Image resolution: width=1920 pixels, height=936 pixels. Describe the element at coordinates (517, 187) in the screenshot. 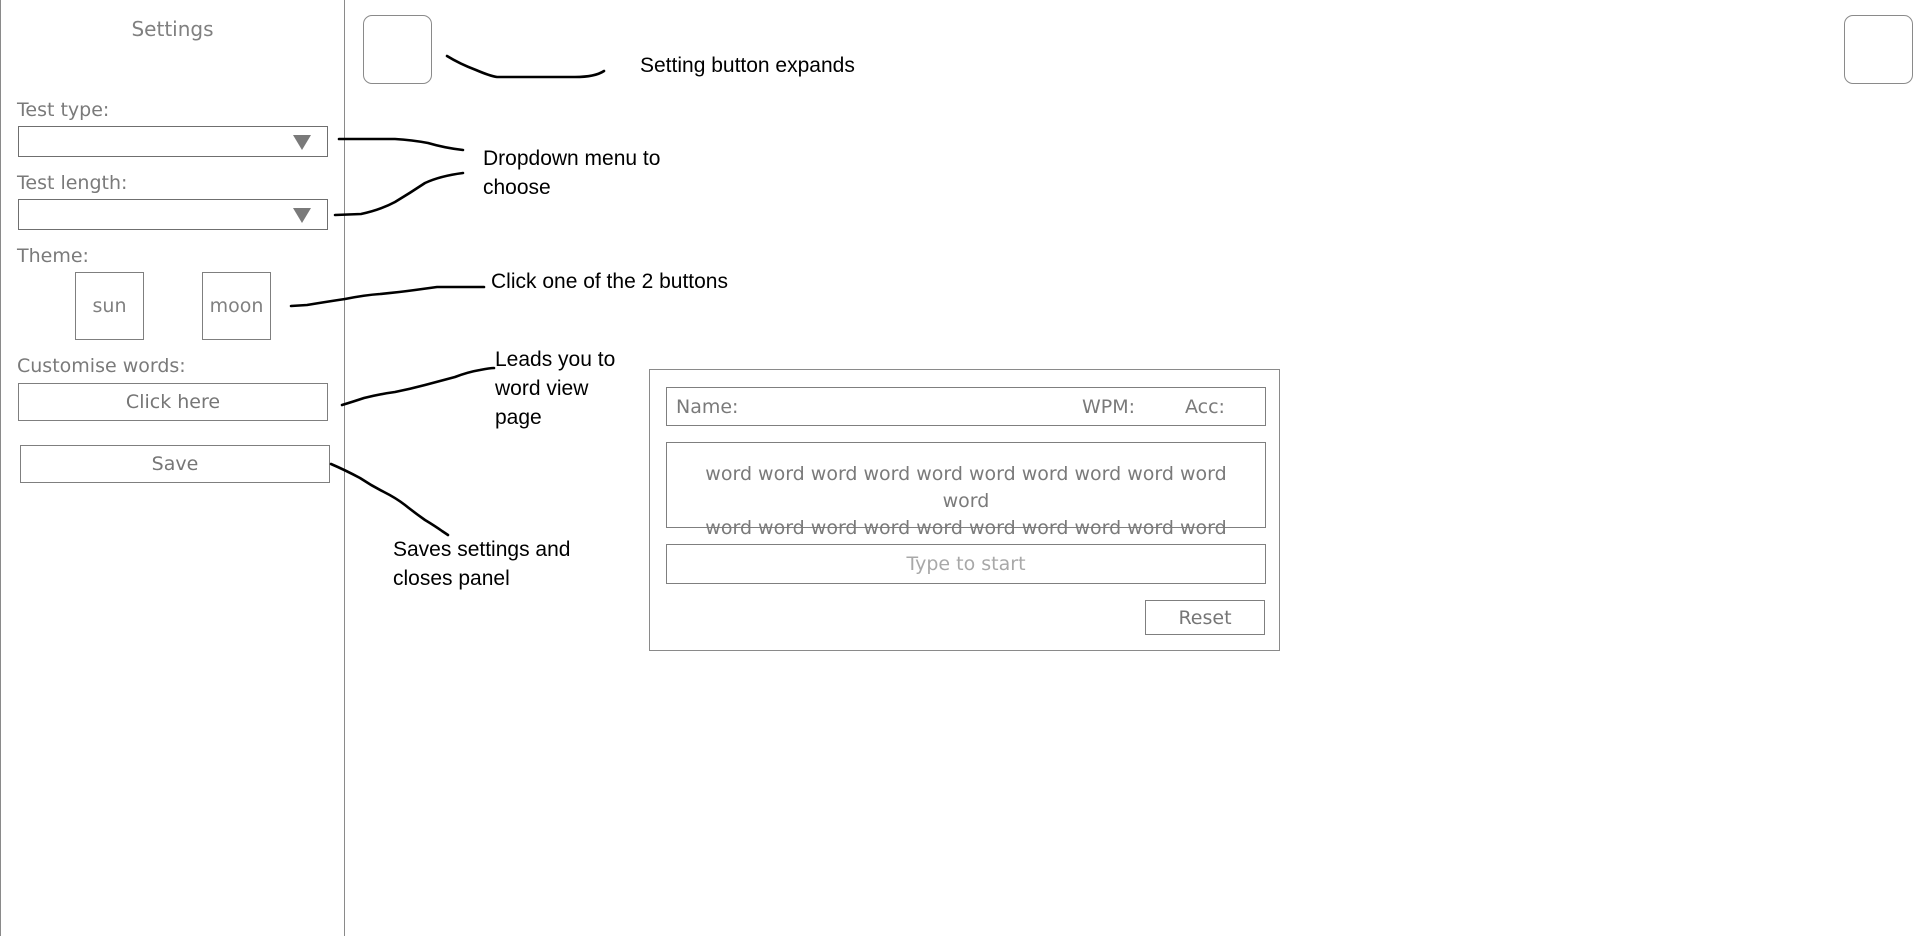

I see `dropdown-note-line2: choose` at that location.